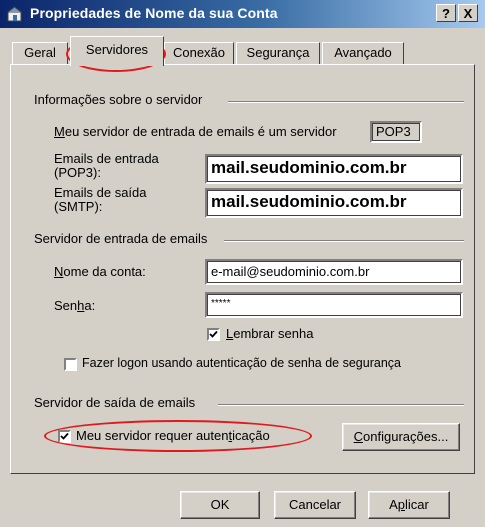 Image resolution: width=485 pixels, height=527 pixels. I want to click on server-info-divider, so click(346, 102).